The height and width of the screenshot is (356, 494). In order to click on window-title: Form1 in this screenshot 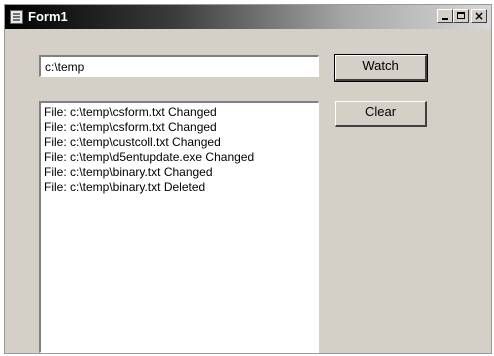, I will do `click(48, 16)`.